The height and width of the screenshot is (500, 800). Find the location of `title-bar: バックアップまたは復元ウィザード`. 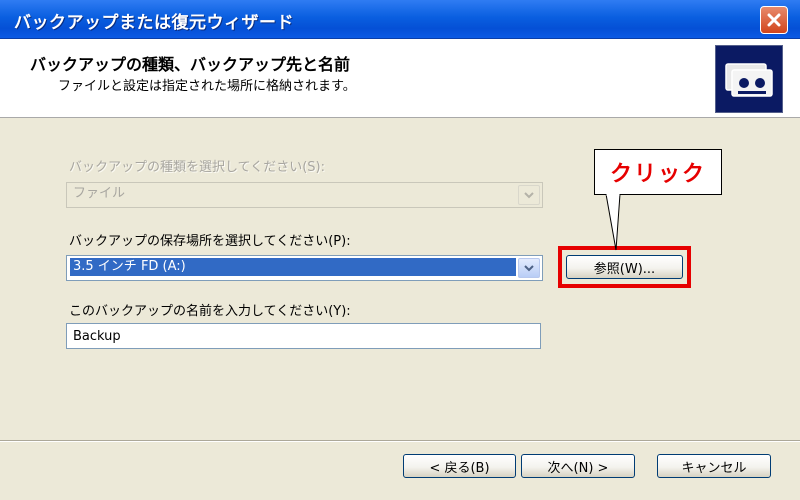

title-bar: バックアップまたは復元ウィザード is located at coordinates (400, 19).